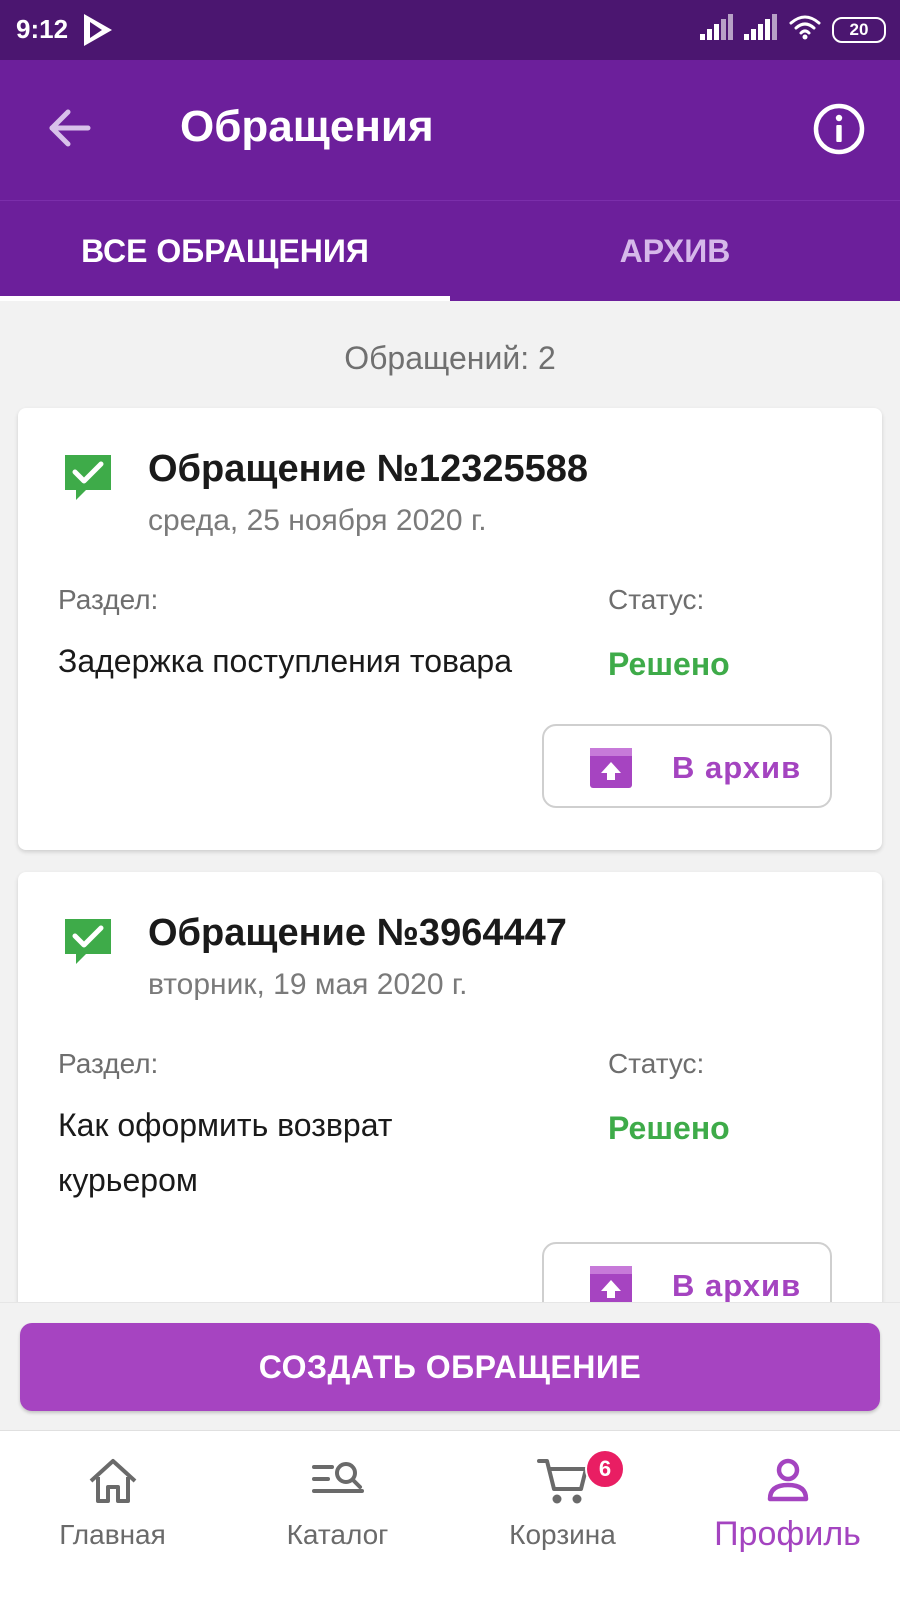 The height and width of the screenshot is (1601, 900). What do you see at coordinates (805, 29) in the screenshot?
I see `wifi-icon` at bounding box center [805, 29].